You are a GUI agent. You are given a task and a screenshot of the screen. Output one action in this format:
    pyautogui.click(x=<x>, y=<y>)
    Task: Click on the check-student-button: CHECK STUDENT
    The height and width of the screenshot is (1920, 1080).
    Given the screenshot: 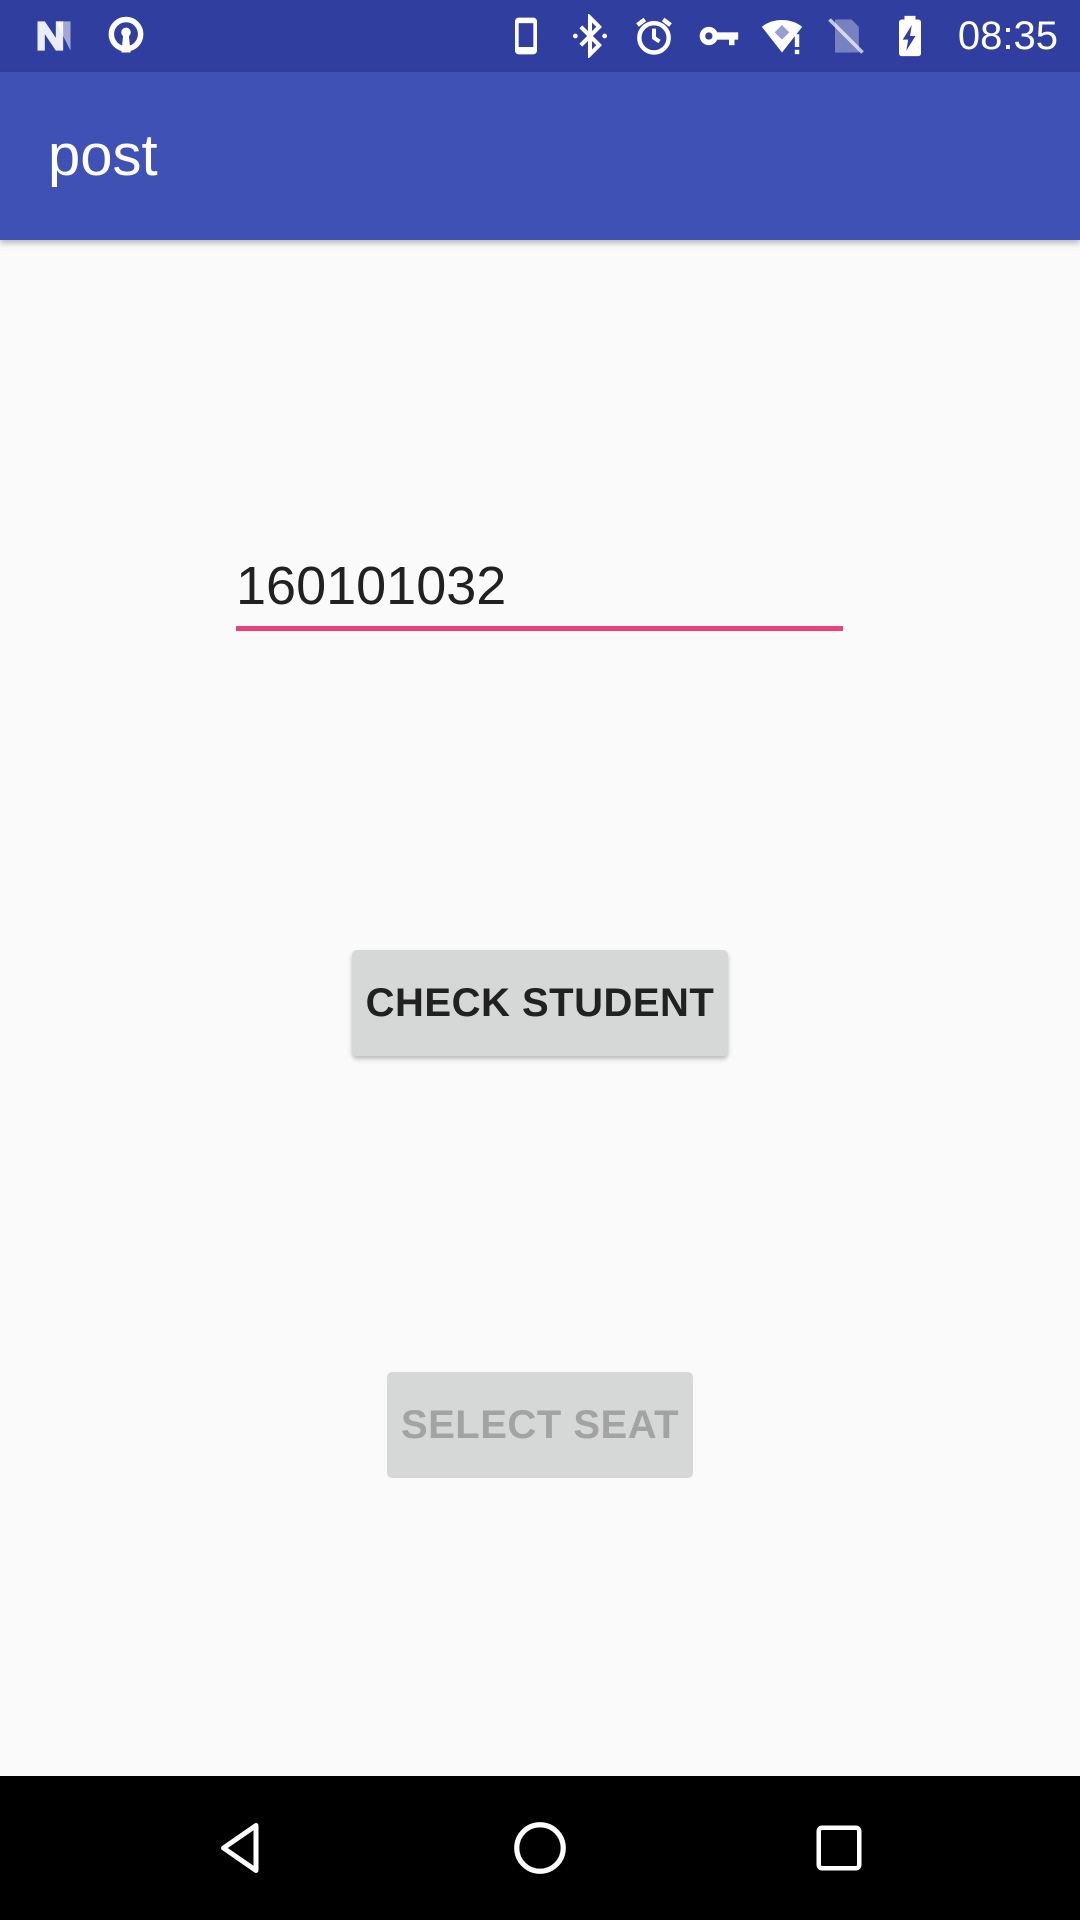 What is the action you would take?
    pyautogui.click(x=540, y=1003)
    